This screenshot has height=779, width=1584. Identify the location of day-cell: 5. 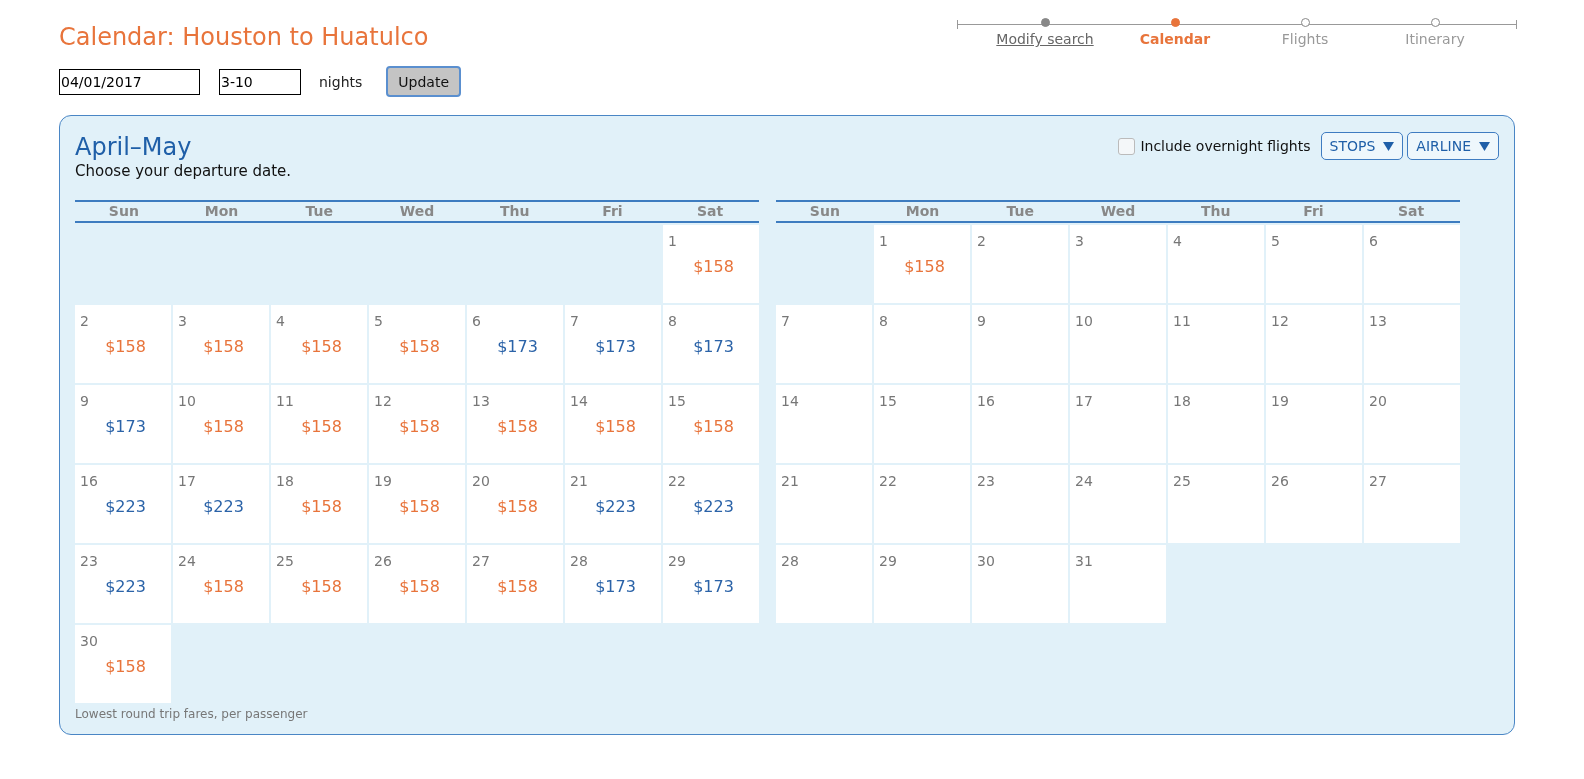
(1314, 264).